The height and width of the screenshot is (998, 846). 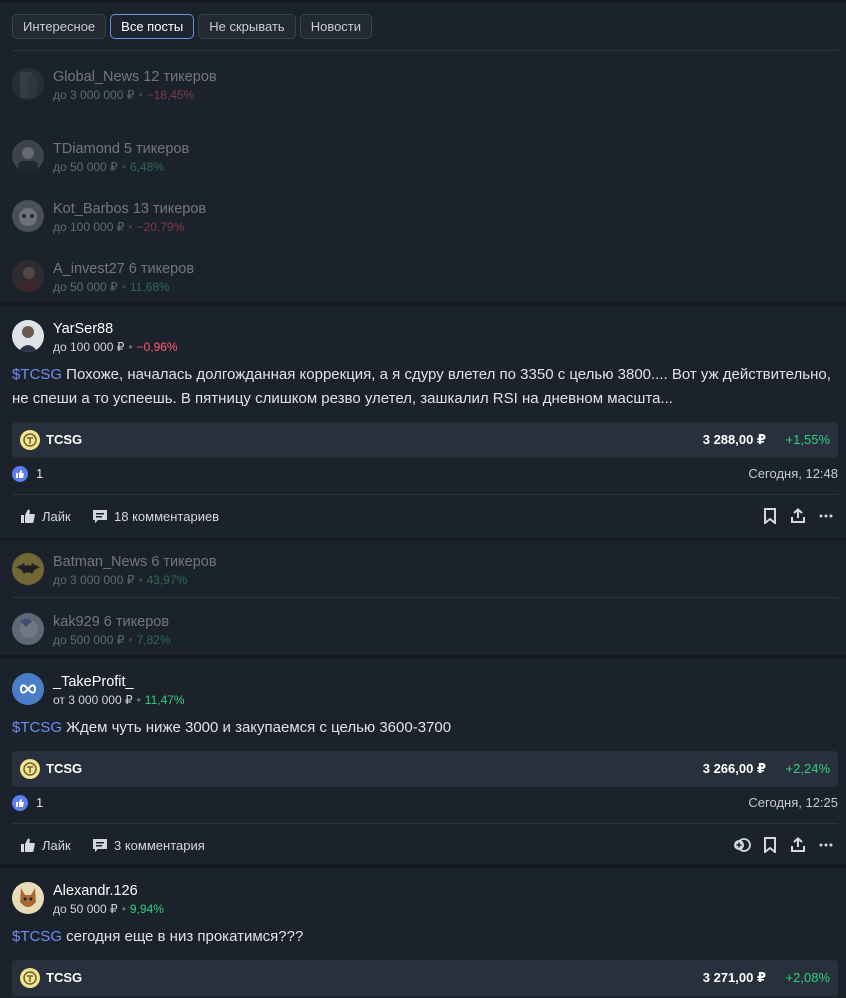 What do you see at coordinates (793, 802) in the screenshot?
I see `post-time: Сегодня, 12:25` at bounding box center [793, 802].